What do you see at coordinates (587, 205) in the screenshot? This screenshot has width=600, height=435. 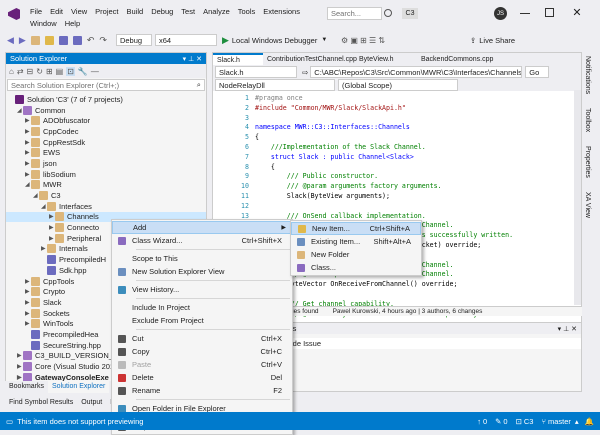 I see `side-tab: XA View` at bounding box center [587, 205].